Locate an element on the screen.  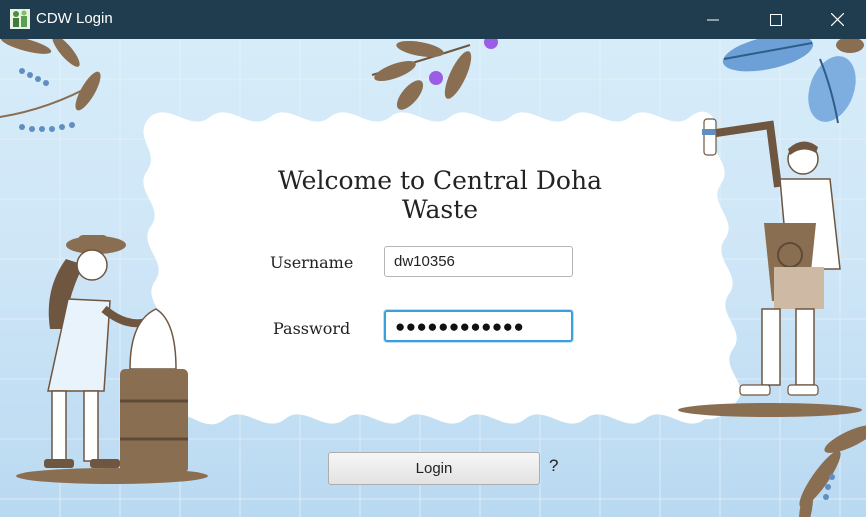
title-bar: CDW Login is located at coordinates (433, 19).